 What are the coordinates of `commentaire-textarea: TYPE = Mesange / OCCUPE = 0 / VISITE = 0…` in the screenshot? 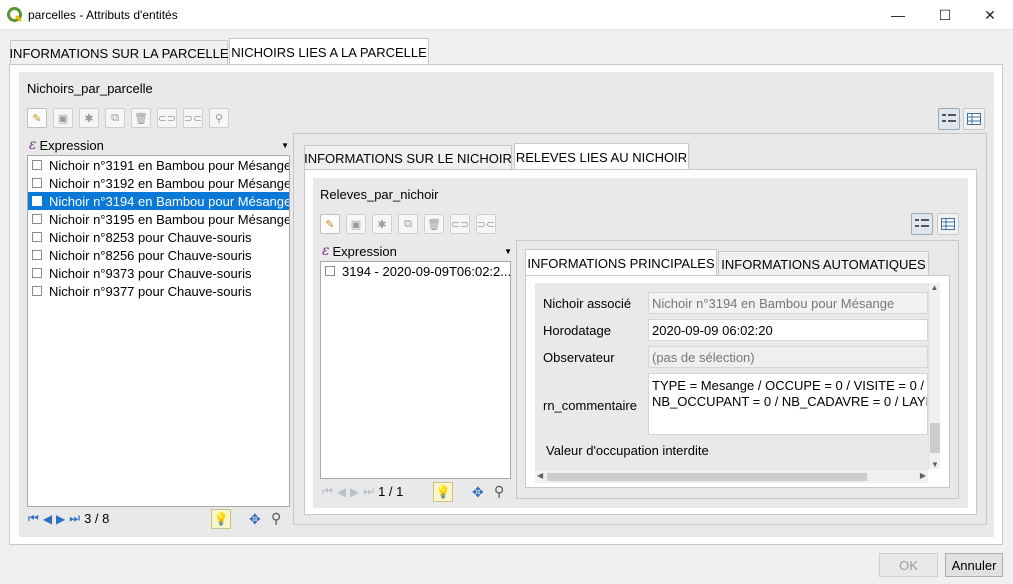 It's located at (788, 404).